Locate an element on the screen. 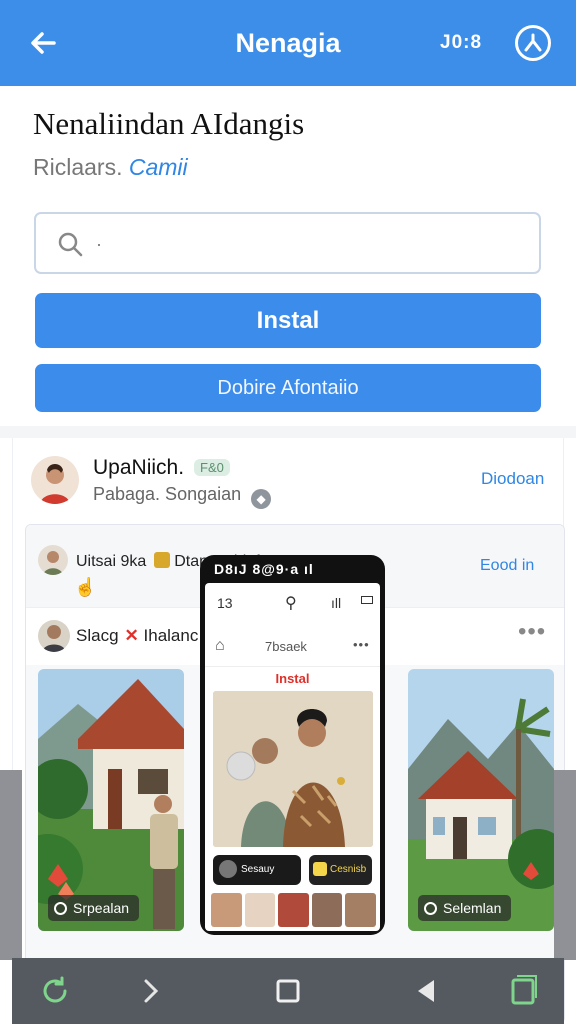 This screenshot has width=576, height=1024. section-divider is located at coordinates (288, 432).